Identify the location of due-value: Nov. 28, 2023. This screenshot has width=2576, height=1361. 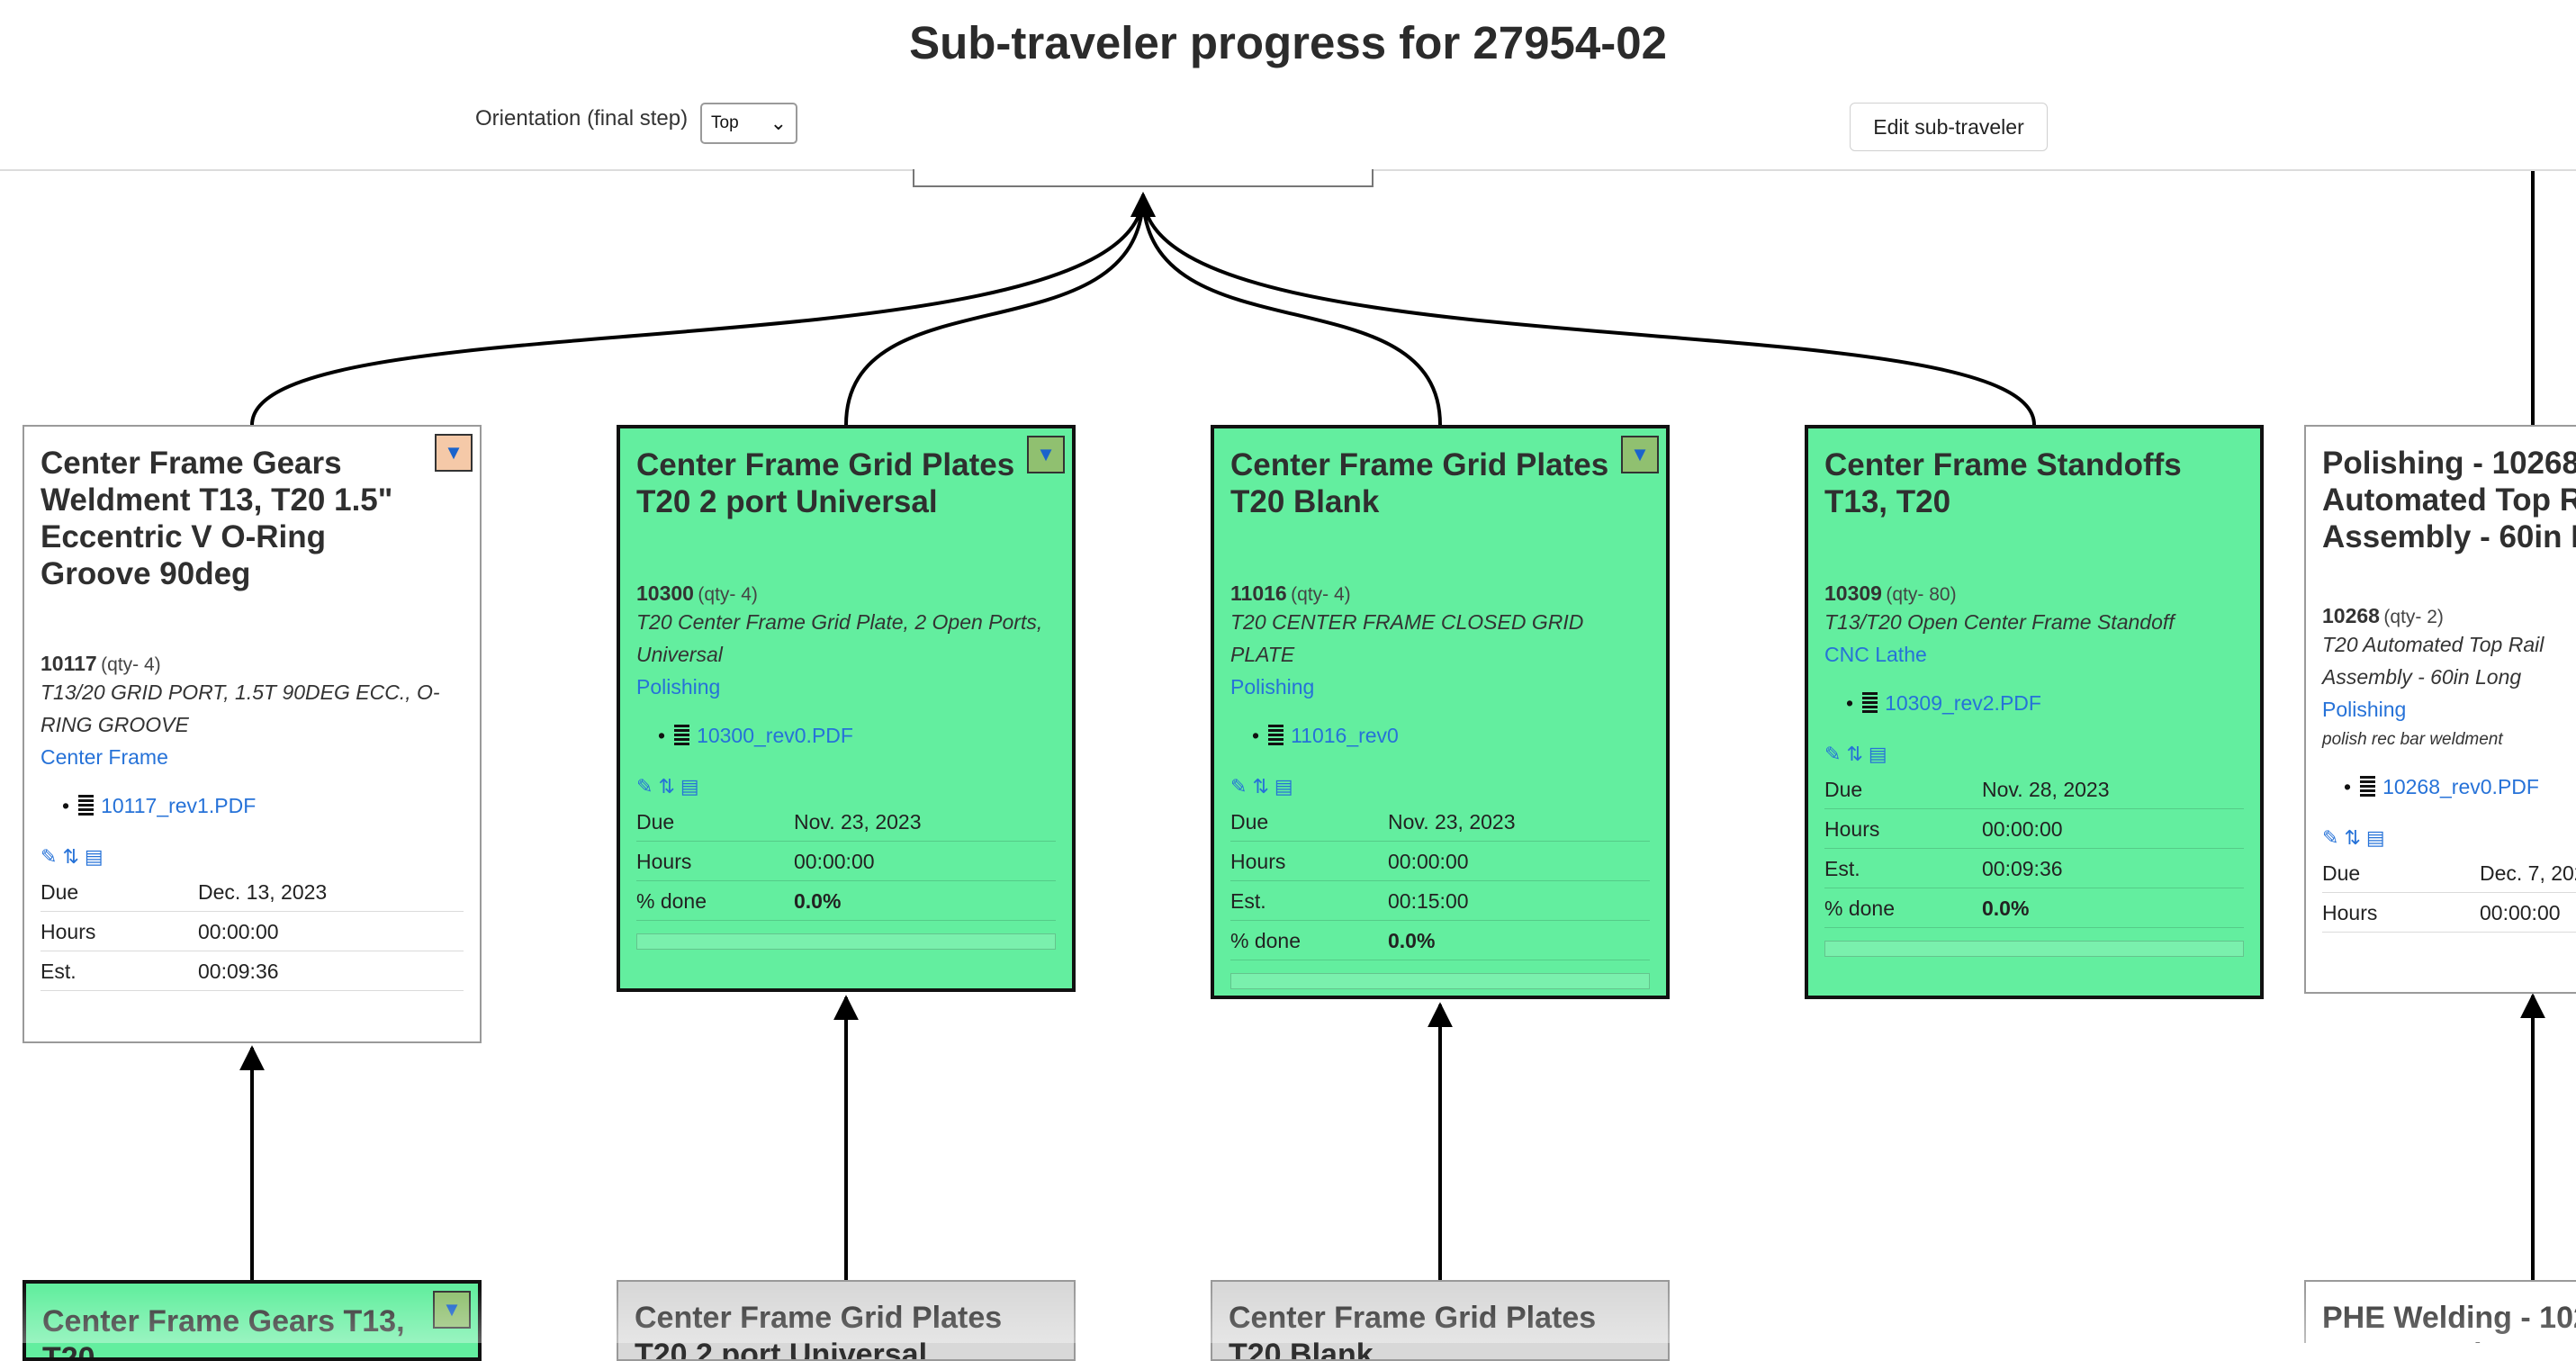
(2113, 789).